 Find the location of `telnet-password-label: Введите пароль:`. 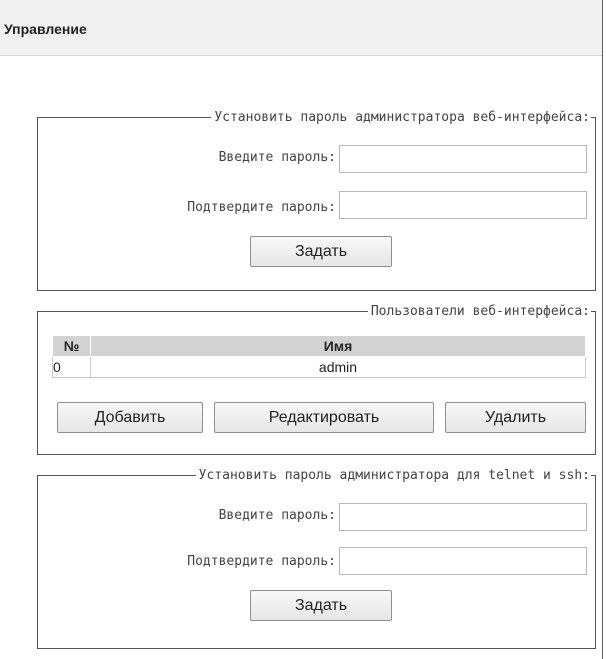

telnet-password-label: Введите пароль: is located at coordinates (277, 515).